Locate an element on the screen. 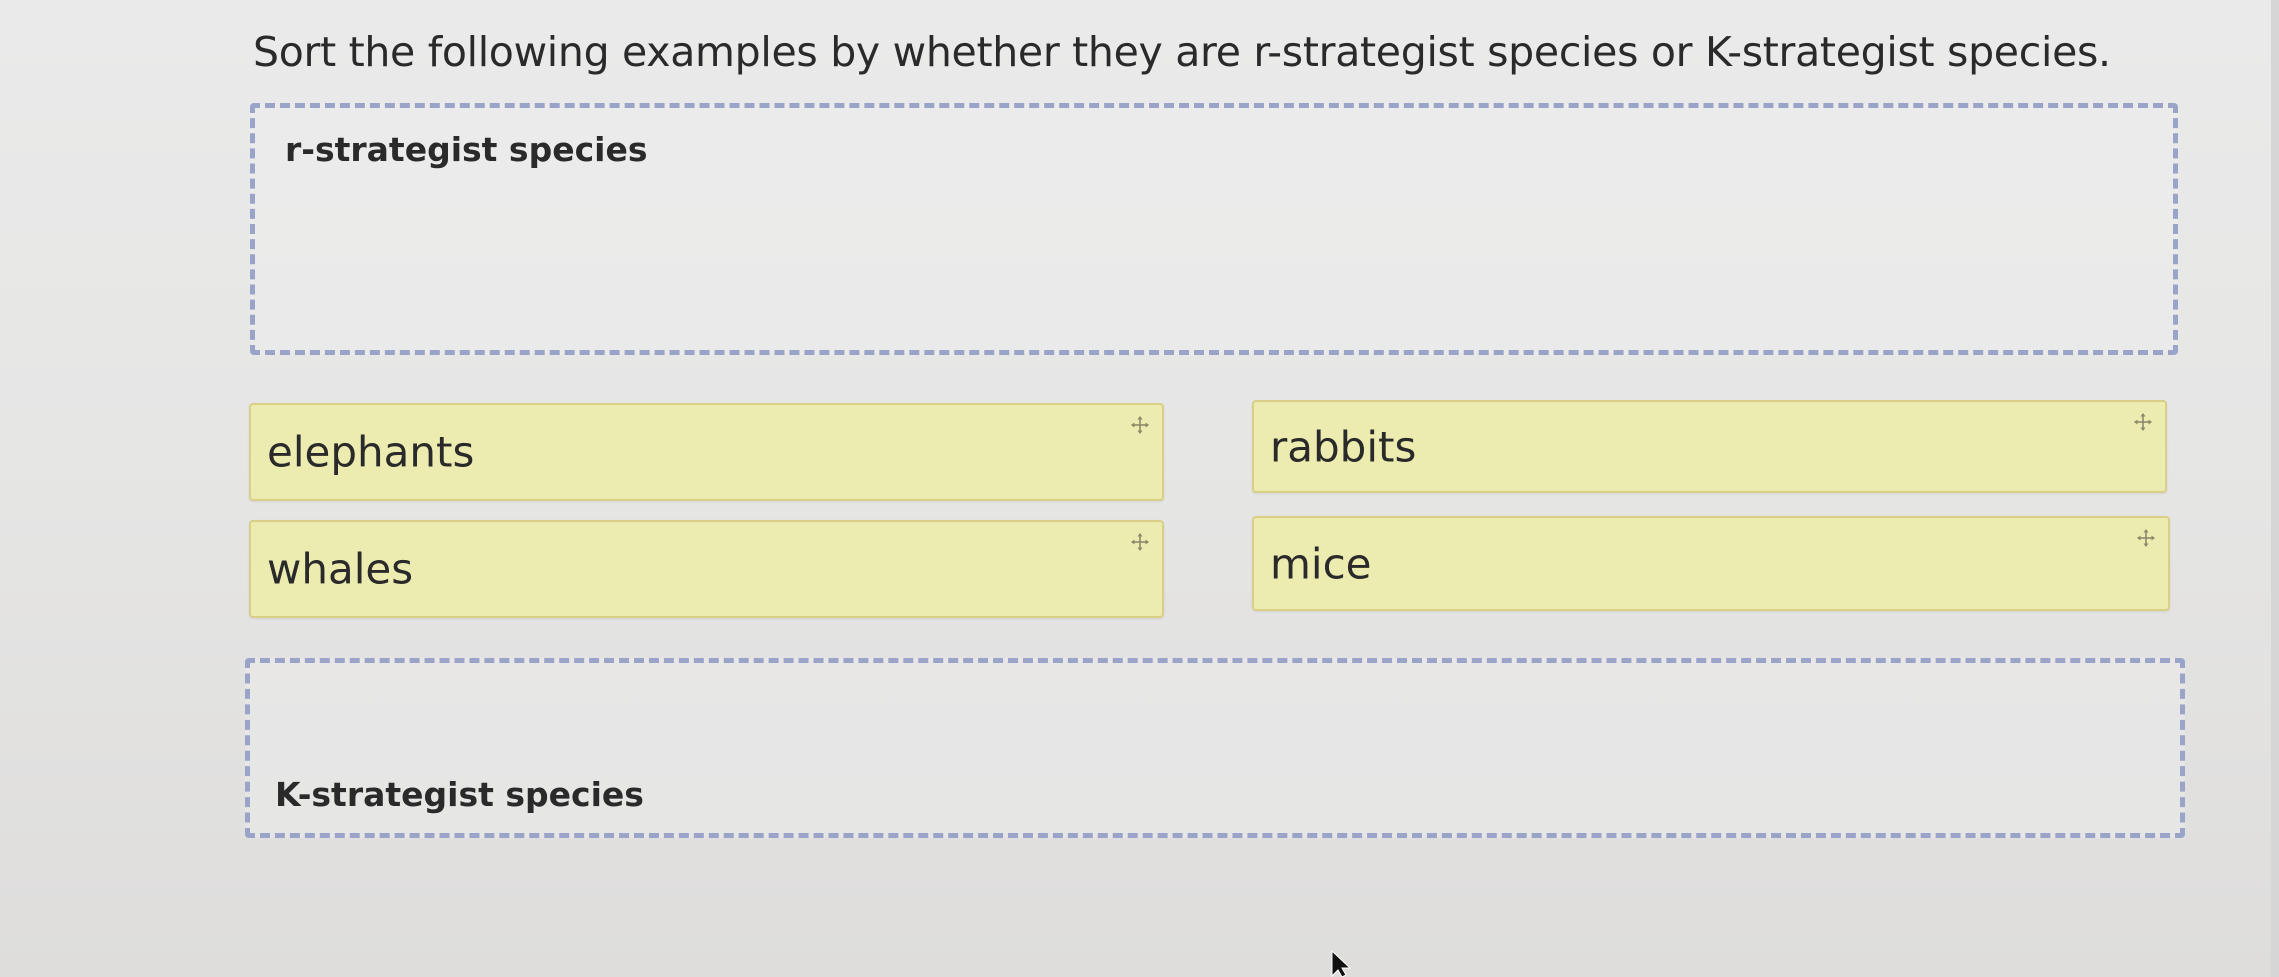 The height and width of the screenshot is (977, 2279). item-label: whales is located at coordinates (340, 569).